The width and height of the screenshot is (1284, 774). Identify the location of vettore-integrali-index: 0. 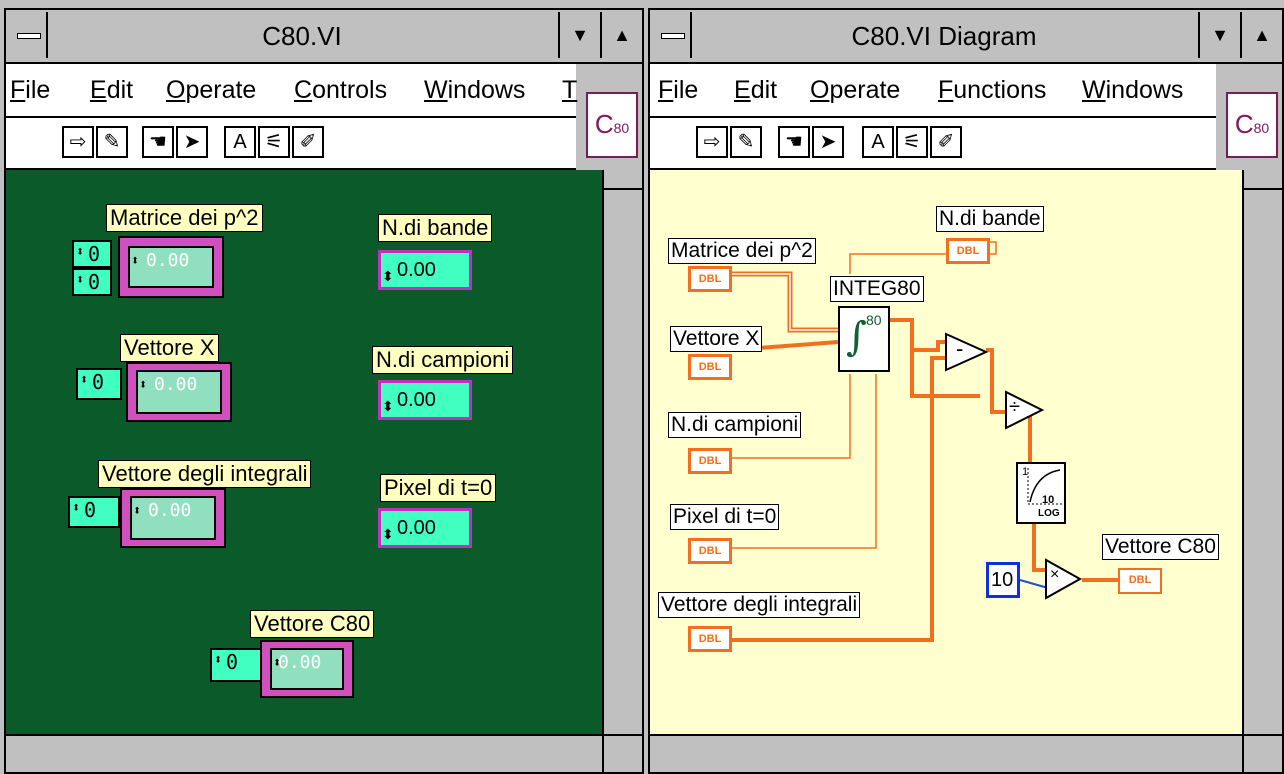
(94, 512).